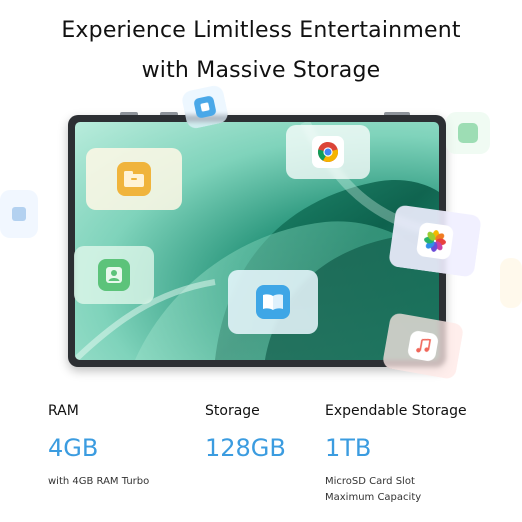  I want to click on spec-note-microsd: MicroSD Card Slot, so click(370, 481).